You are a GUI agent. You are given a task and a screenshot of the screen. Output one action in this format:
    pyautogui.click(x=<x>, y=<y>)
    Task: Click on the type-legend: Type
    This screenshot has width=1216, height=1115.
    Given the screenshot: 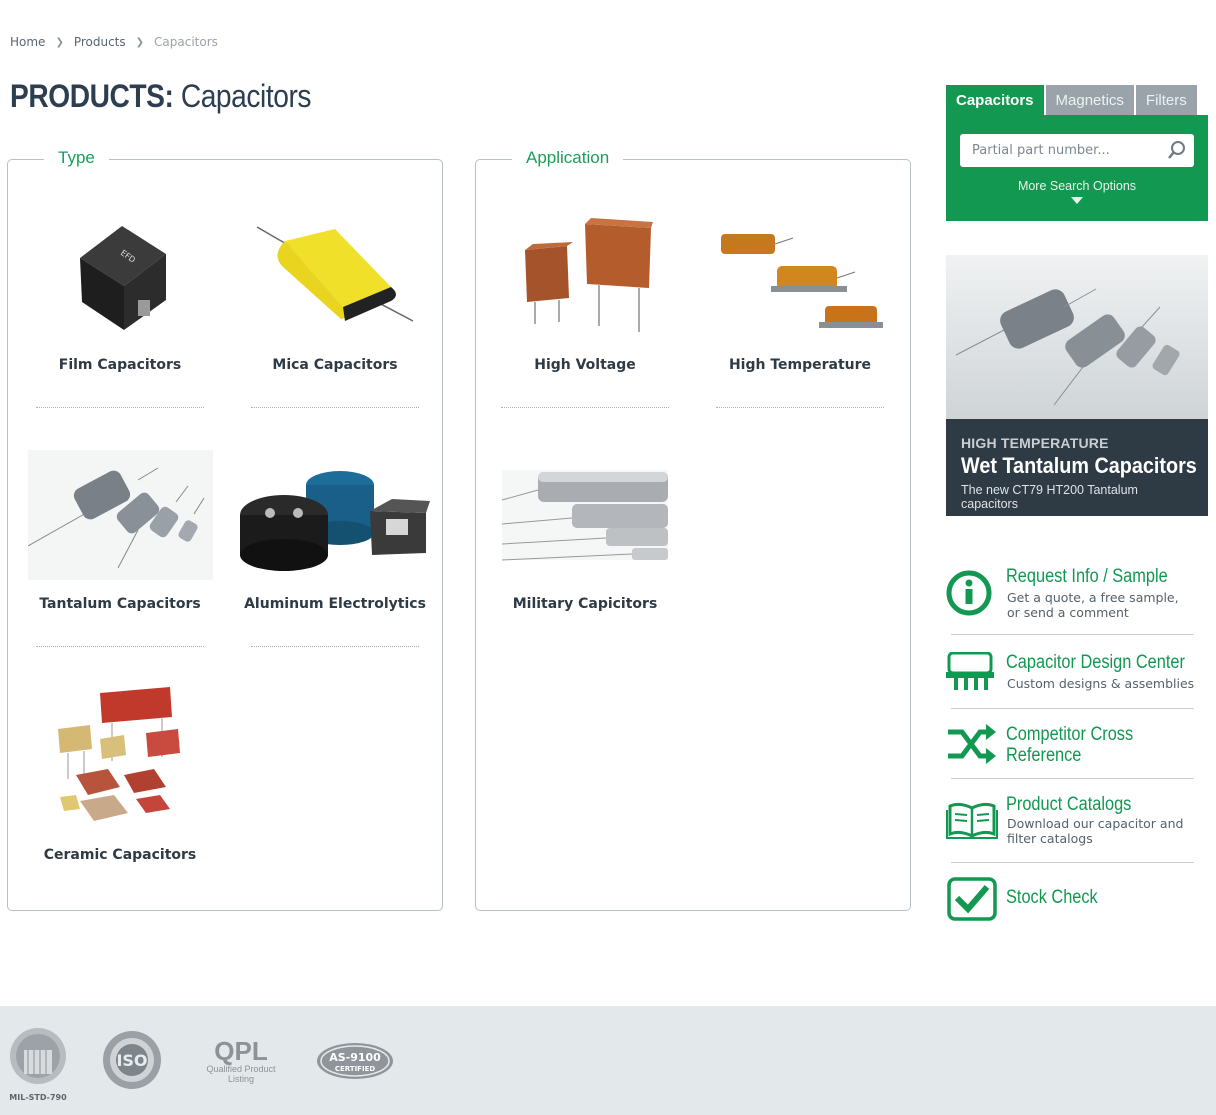 What is the action you would take?
    pyautogui.click(x=76, y=158)
    